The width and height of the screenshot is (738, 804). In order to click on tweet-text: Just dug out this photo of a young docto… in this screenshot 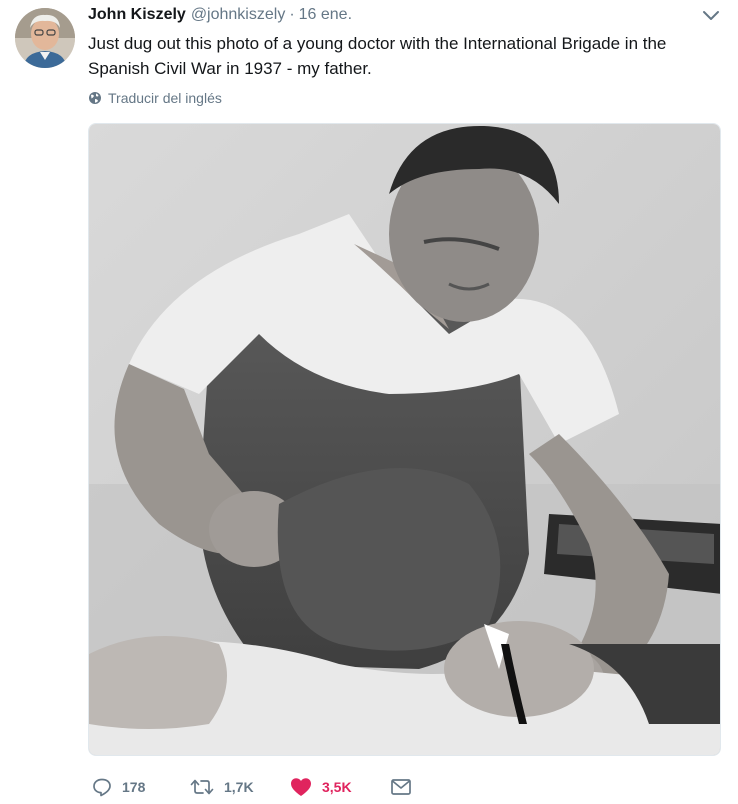, I will do `click(377, 56)`.